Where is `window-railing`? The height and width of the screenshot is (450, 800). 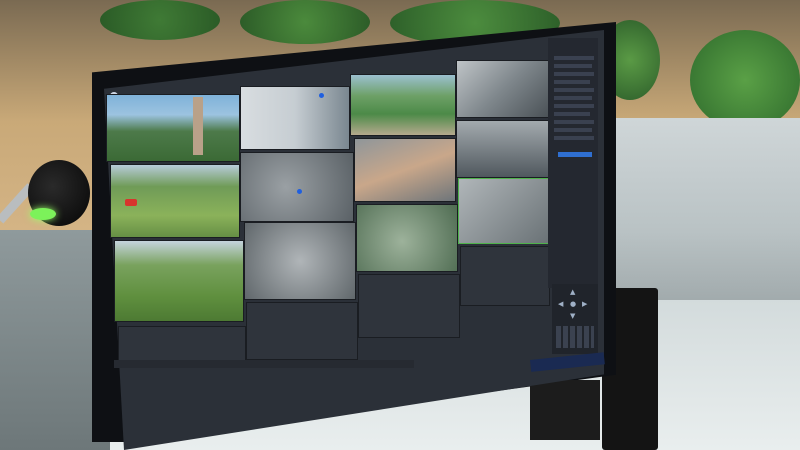 window-railing is located at coordinates (700, 213).